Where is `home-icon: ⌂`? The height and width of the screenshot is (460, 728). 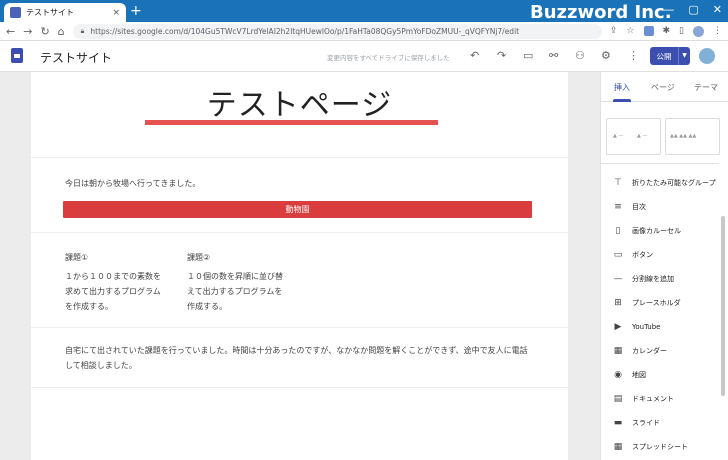
home-icon: ⌂ is located at coordinates (61, 31).